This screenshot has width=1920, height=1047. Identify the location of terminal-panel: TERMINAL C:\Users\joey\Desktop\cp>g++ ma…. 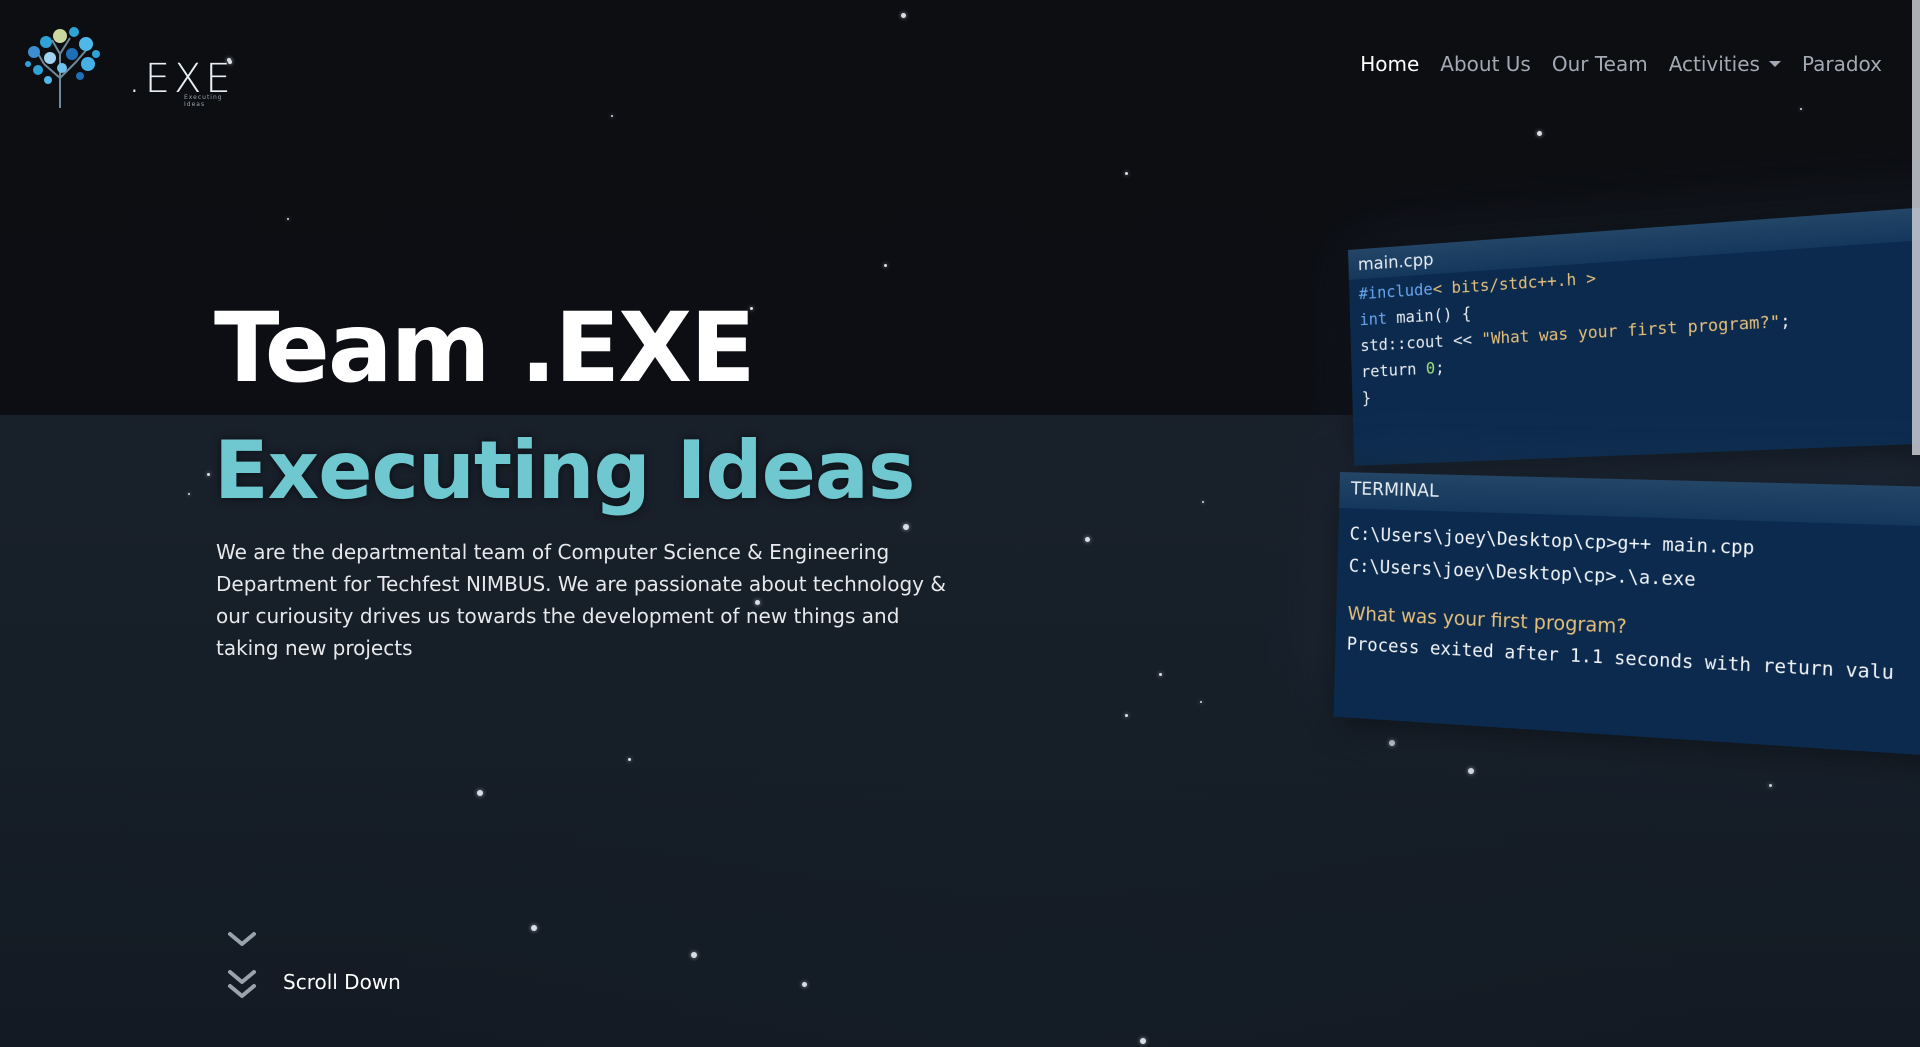
(1627, 614).